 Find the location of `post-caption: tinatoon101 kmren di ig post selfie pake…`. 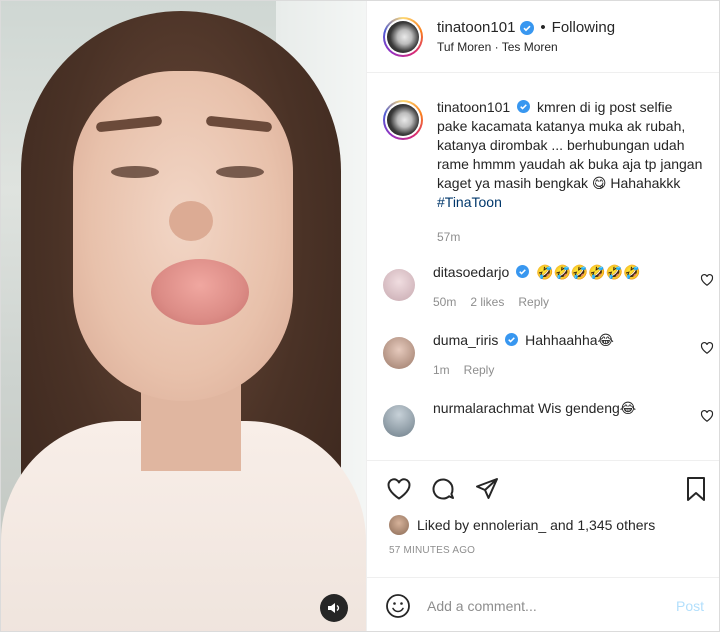

post-caption: tinatoon101 kmren di ig post selfie pake… is located at coordinates (543, 160).